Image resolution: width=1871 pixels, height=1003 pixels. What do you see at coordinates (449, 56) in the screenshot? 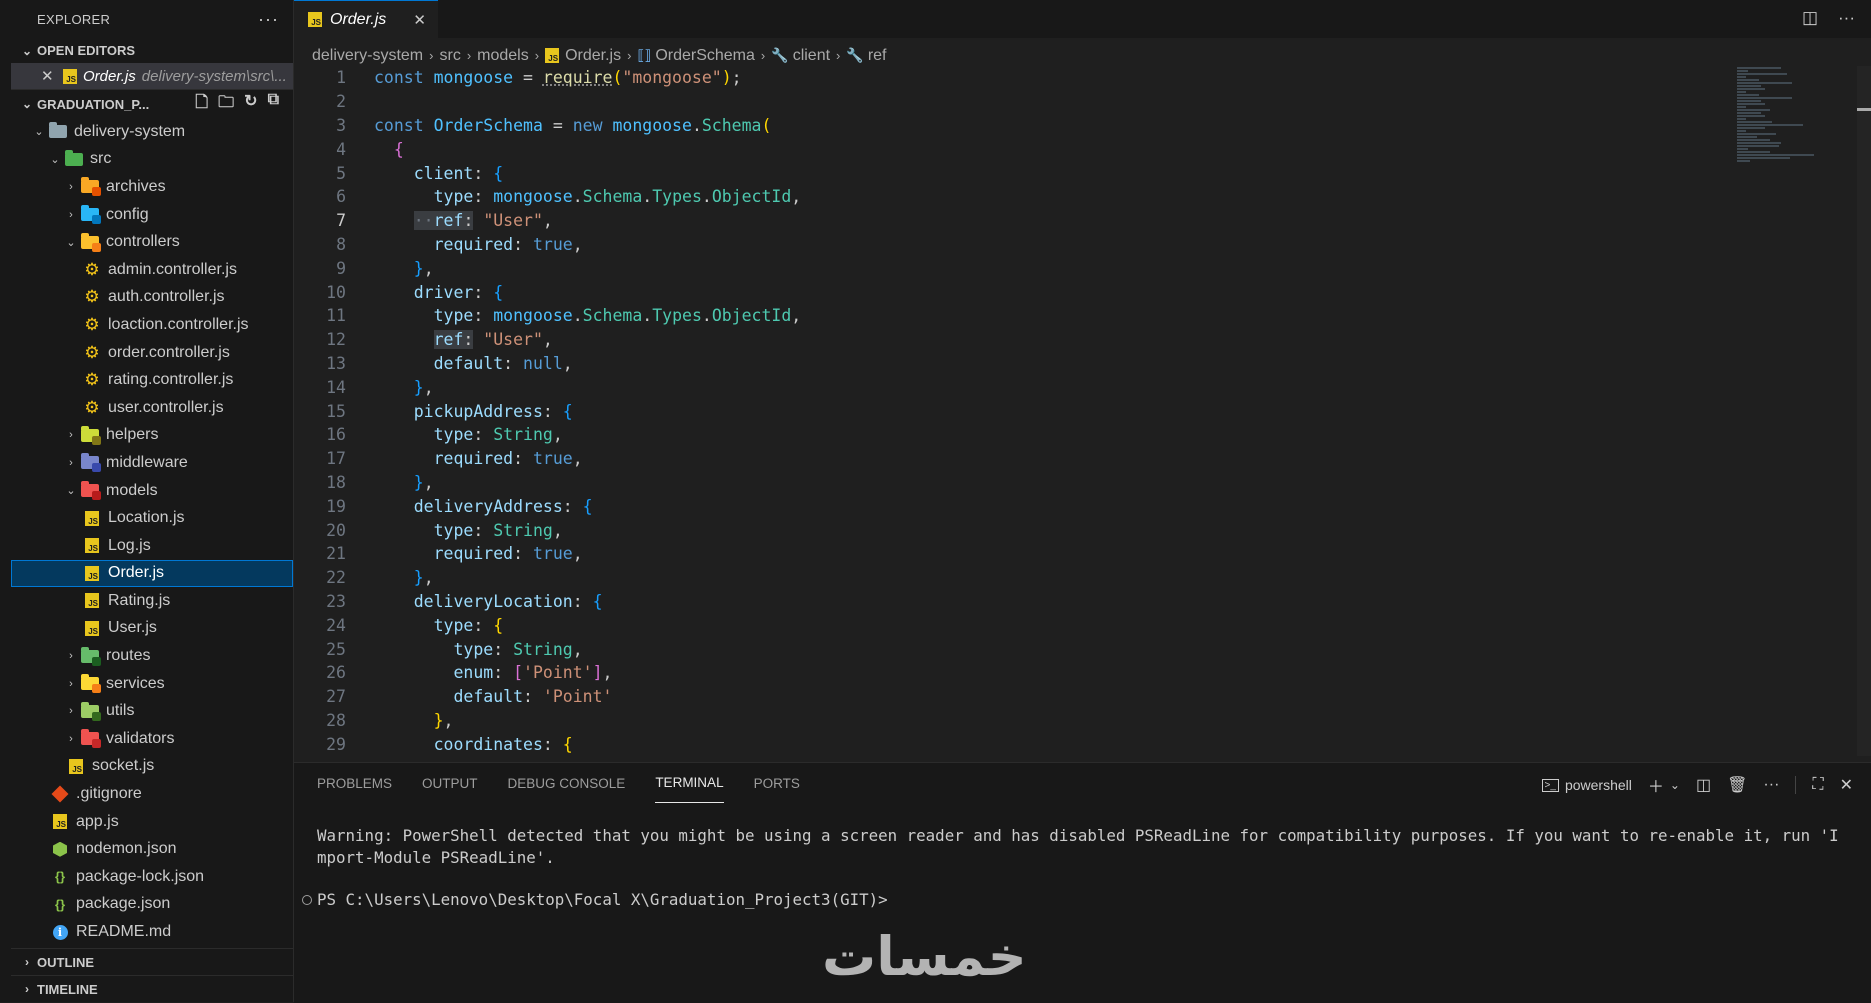
I see `breadcrumb-item: src` at bounding box center [449, 56].